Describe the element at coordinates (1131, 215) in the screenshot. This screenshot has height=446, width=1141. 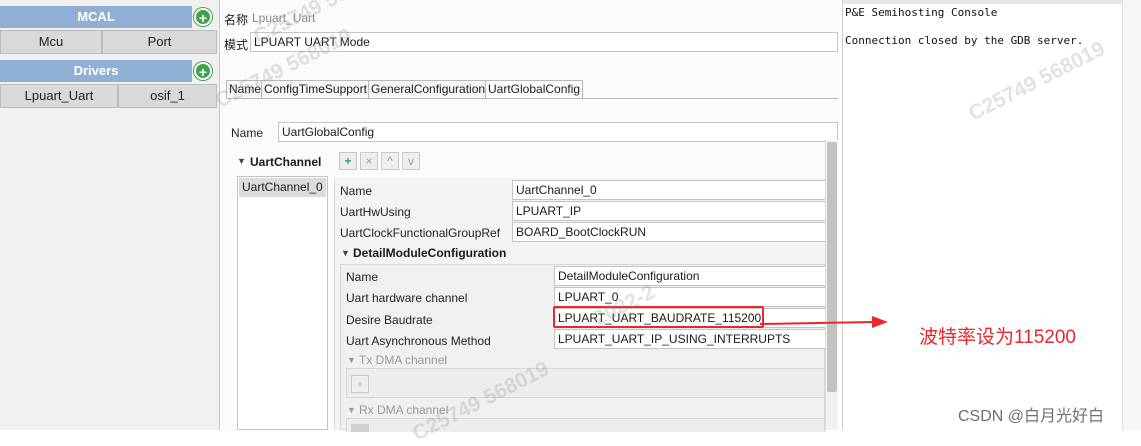
I see `console-scrollbar` at that location.